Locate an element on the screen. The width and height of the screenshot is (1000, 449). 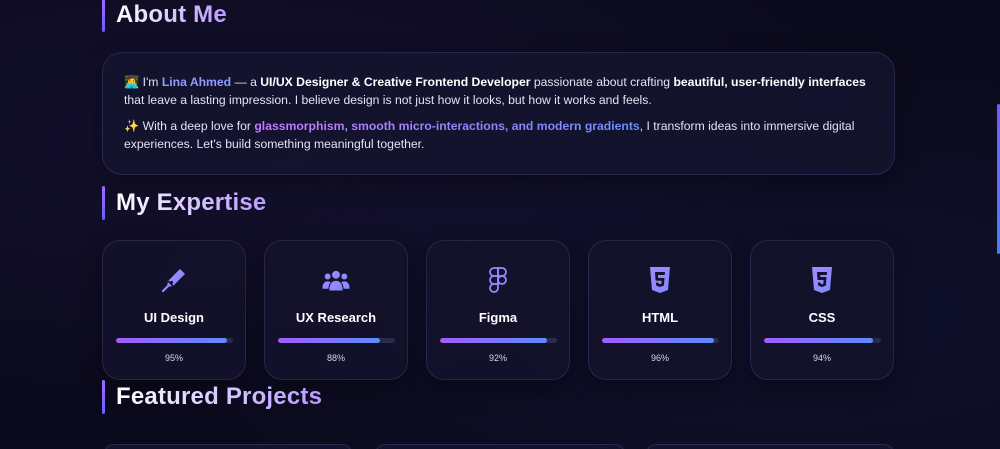
skill-percent: 94% is located at coordinates (821, 358).